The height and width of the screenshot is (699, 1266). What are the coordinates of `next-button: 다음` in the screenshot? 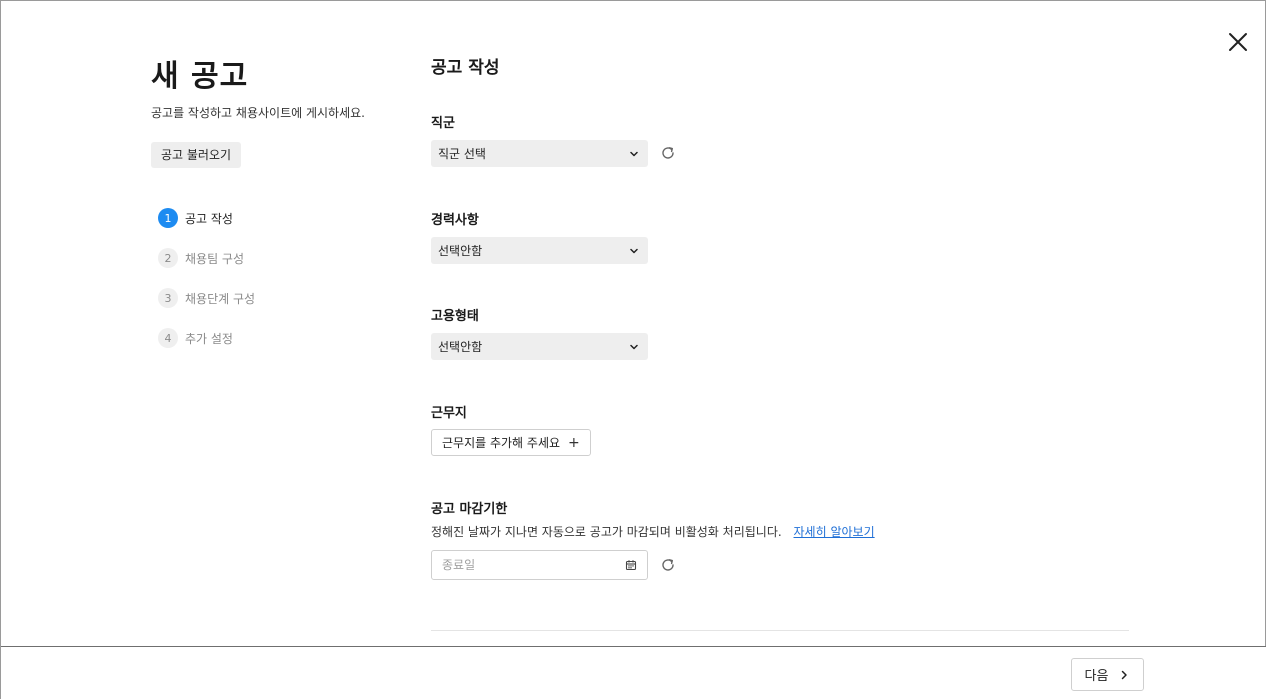 It's located at (1107, 674).